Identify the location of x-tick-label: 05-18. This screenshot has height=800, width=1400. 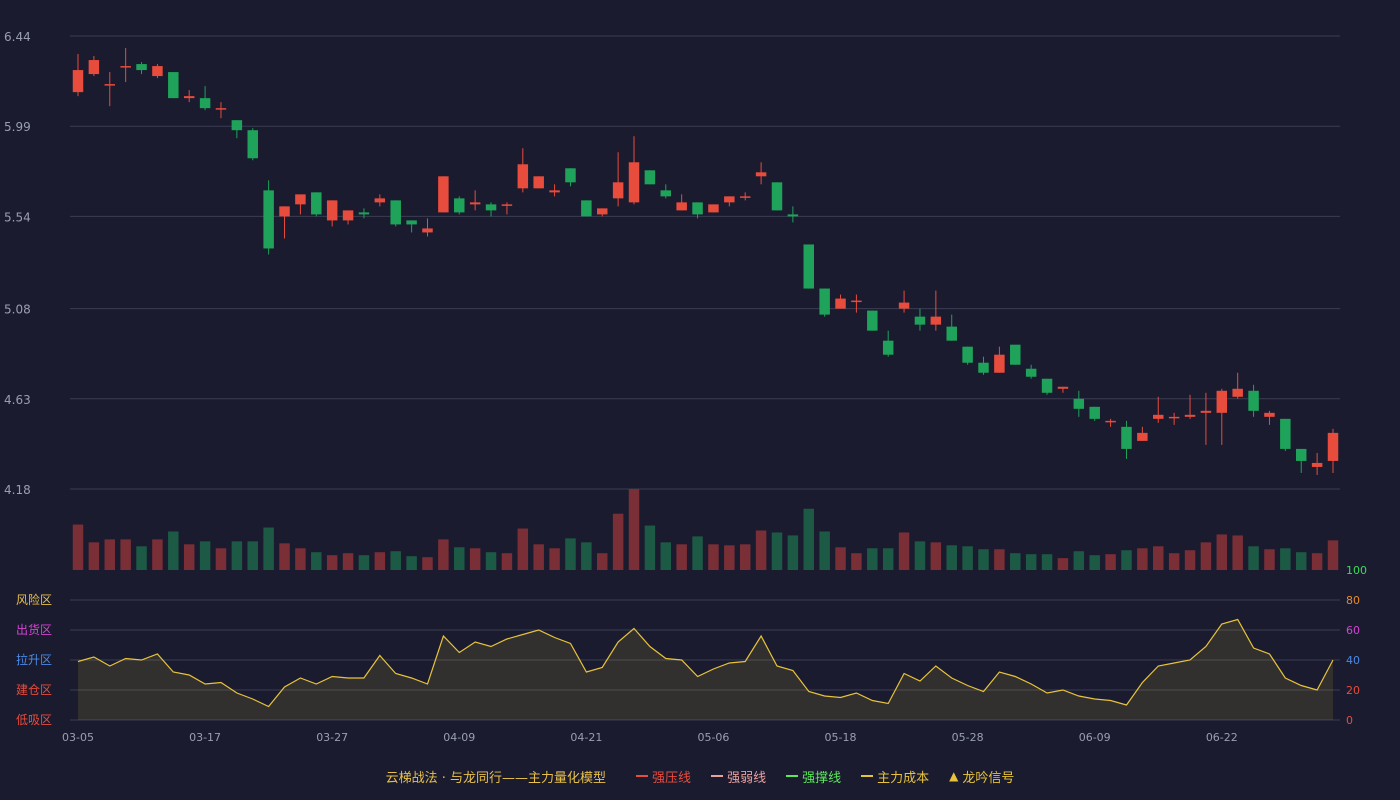
(841, 737).